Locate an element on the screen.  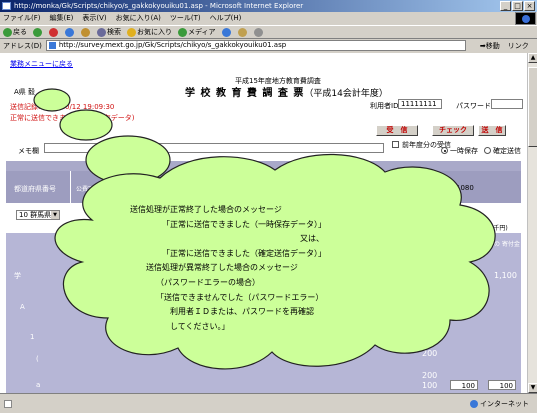
maximize-button: □ is located at coordinates (517, 6).